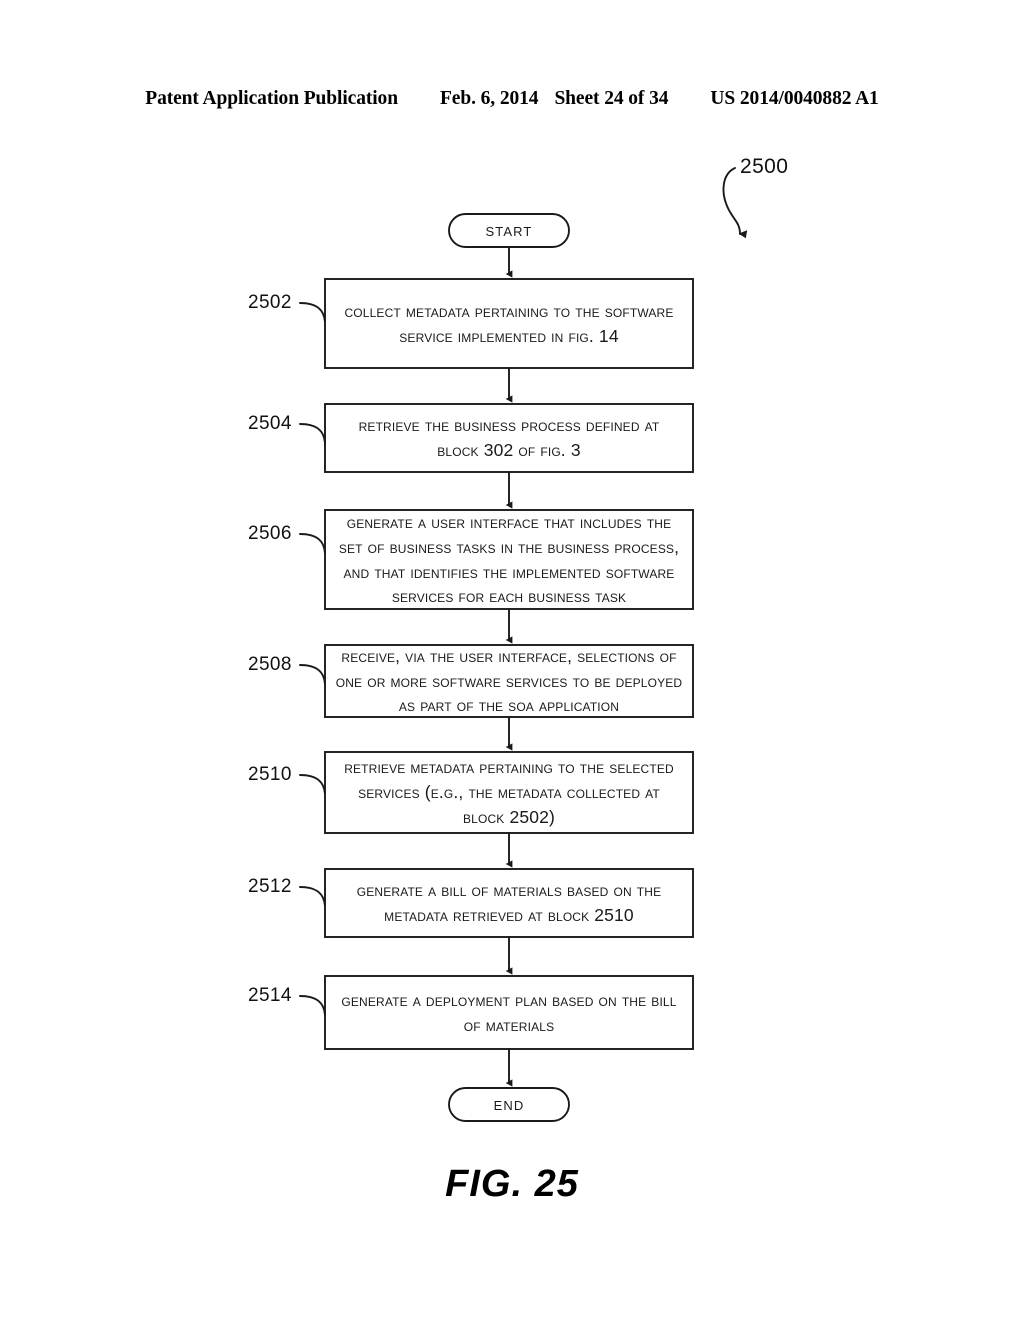 The width and height of the screenshot is (1024, 1320). Describe the element at coordinates (270, 774) in the screenshot. I see `ref-numeral-2510: 2510` at that location.